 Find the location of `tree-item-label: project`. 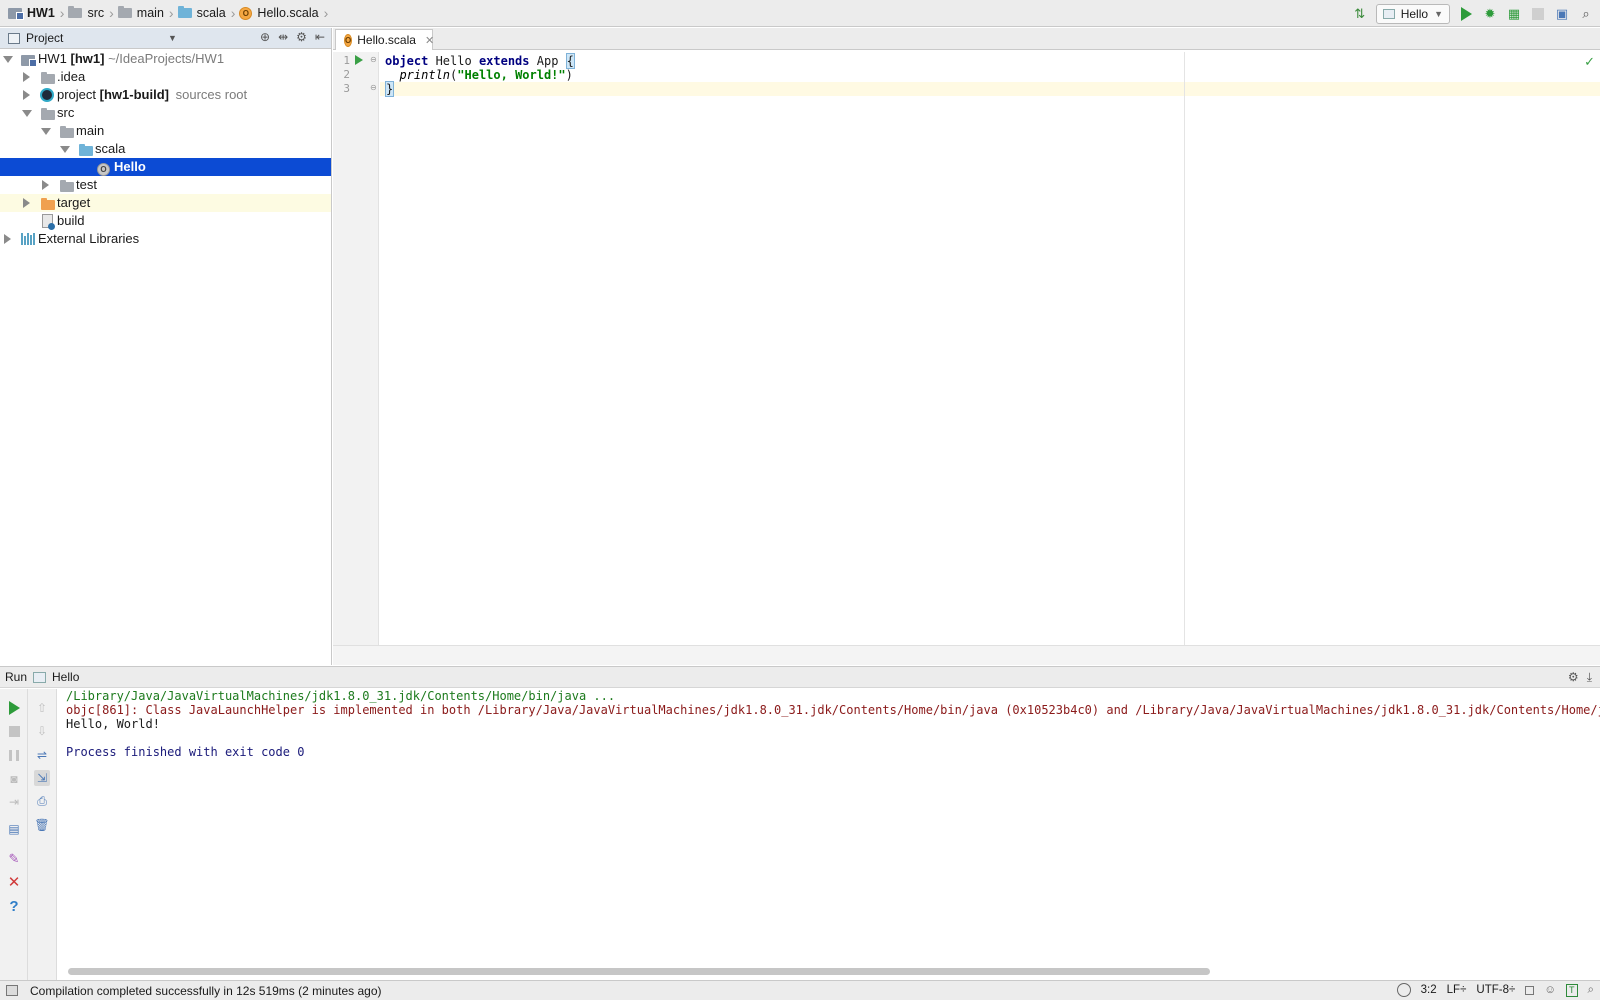

tree-item-label: project is located at coordinates (77, 94).